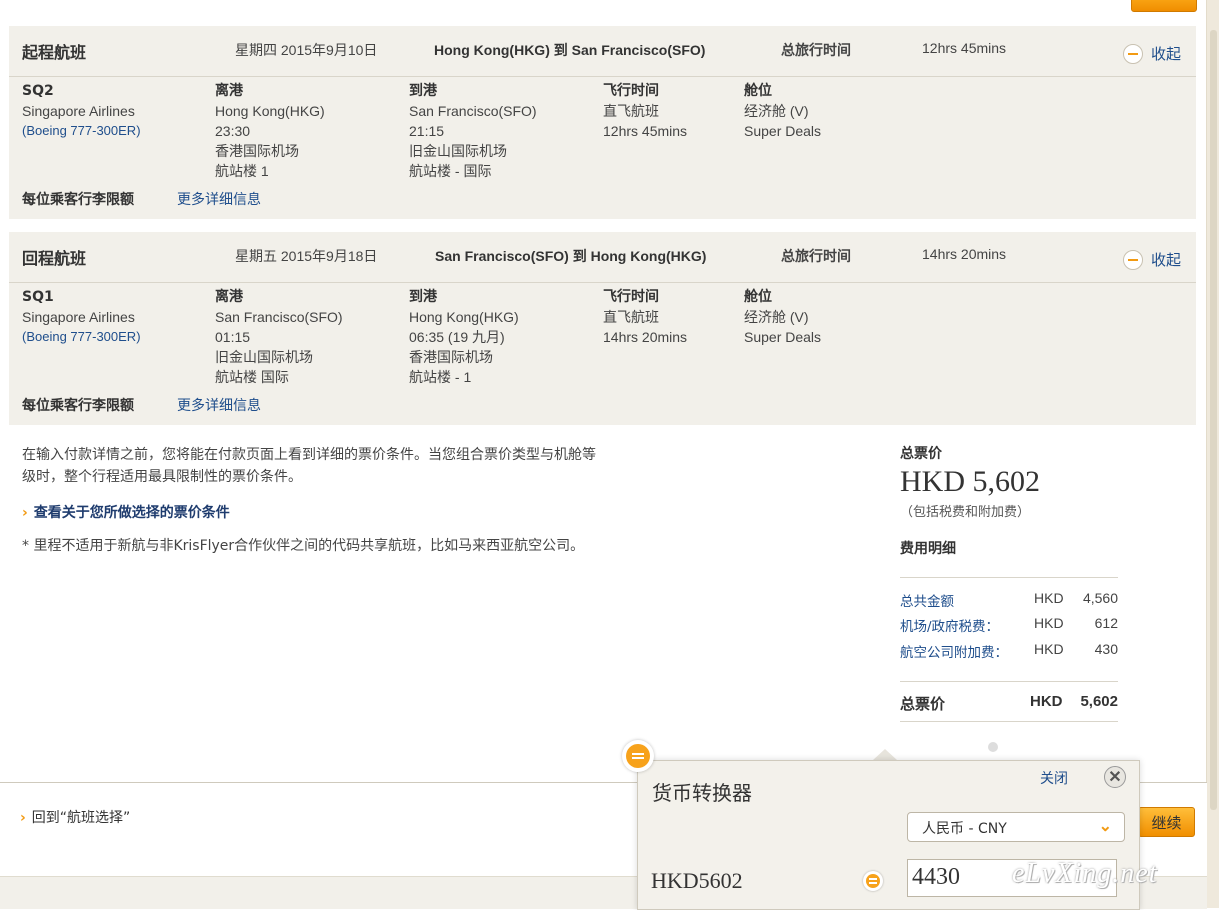 This screenshot has width=1219, height=910. I want to click on scrollbar-thumb, so click(1213, 420).